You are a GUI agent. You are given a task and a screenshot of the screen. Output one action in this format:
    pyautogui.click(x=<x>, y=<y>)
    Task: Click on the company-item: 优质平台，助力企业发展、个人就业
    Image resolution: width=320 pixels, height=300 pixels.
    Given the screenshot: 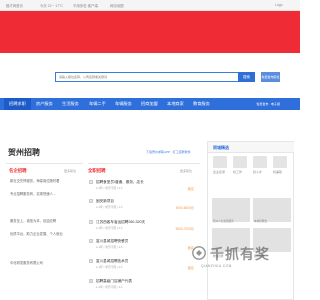 What is the action you would take?
    pyautogui.click(x=46, y=234)
    